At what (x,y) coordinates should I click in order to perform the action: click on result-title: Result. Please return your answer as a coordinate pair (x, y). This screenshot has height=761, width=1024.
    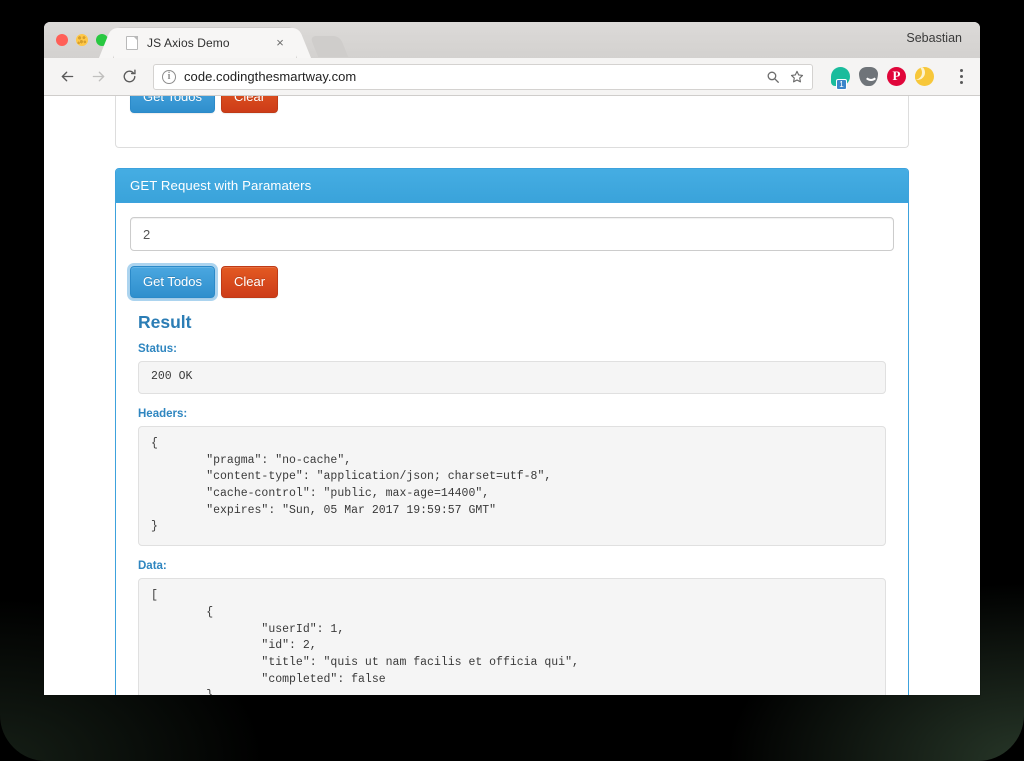
    Looking at the image, I should click on (165, 322).